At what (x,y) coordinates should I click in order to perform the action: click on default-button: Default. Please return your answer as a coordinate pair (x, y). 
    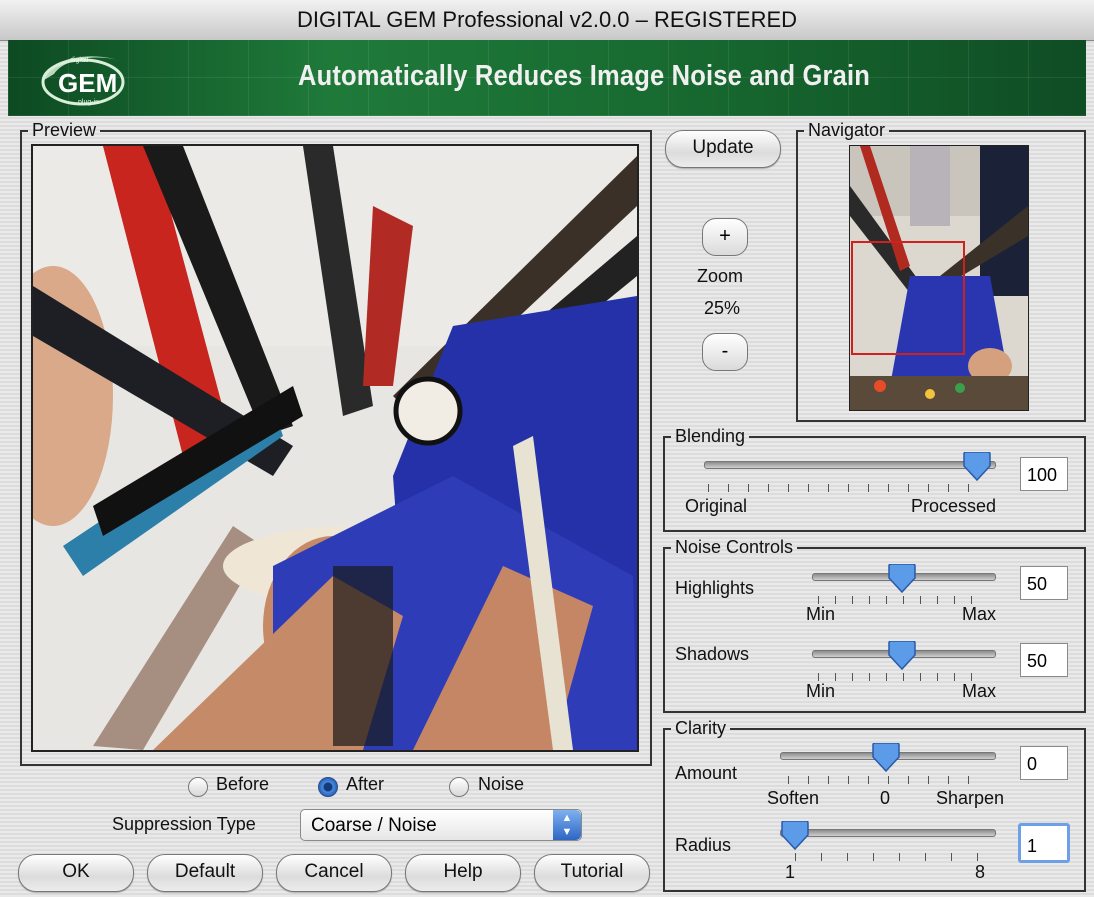
    Looking at the image, I should click on (205, 873).